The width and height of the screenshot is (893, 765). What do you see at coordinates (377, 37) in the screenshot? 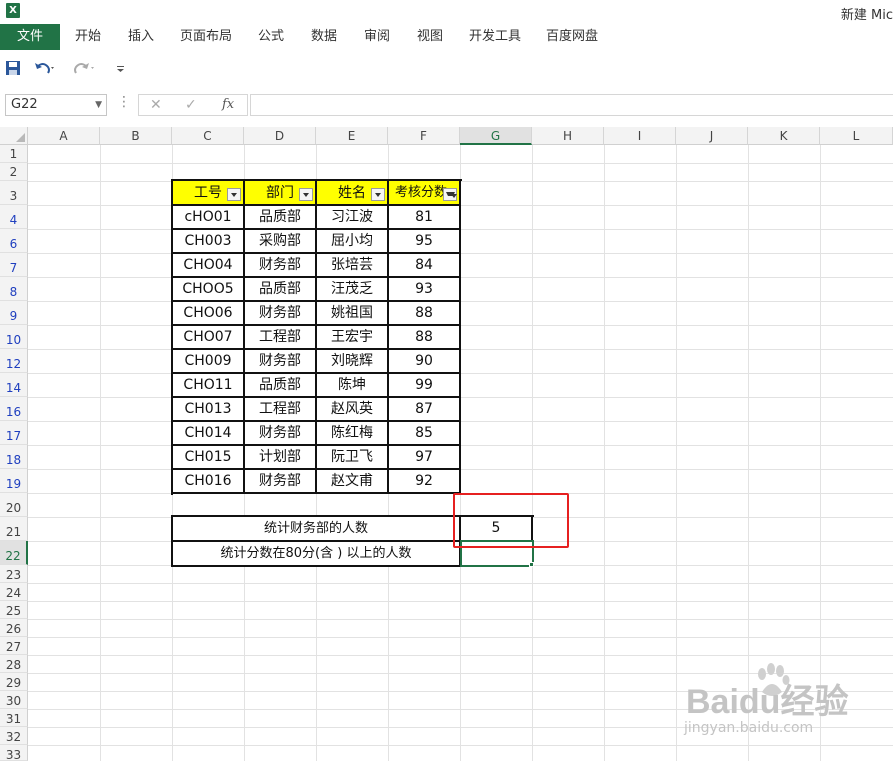
I see `tab-review: 审阅` at bounding box center [377, 37].